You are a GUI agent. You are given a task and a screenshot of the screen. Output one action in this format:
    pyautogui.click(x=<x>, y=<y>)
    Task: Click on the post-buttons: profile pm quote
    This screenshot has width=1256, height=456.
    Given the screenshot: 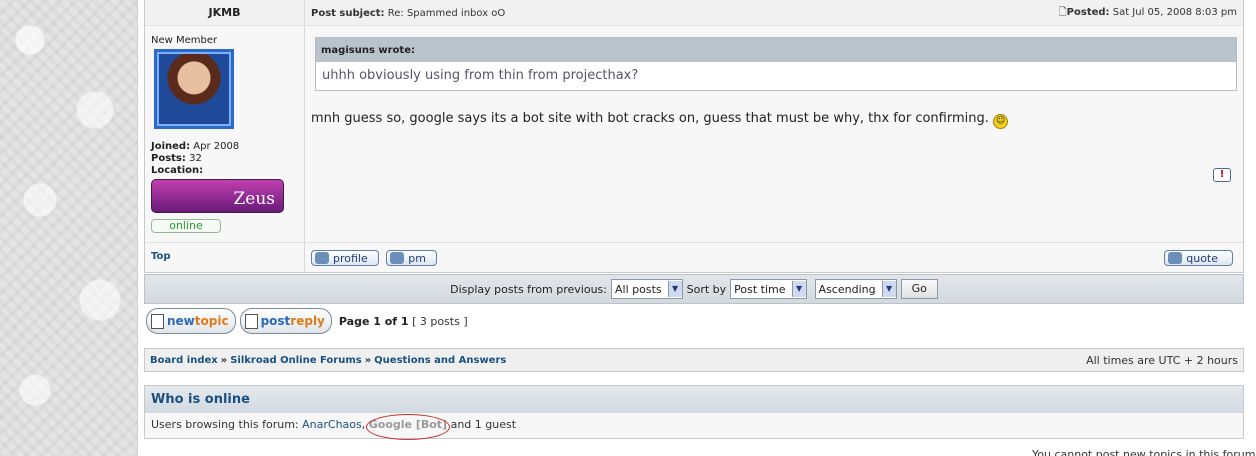 What is the action you would take?
    pyautogui.click(x=774, y=257)
    